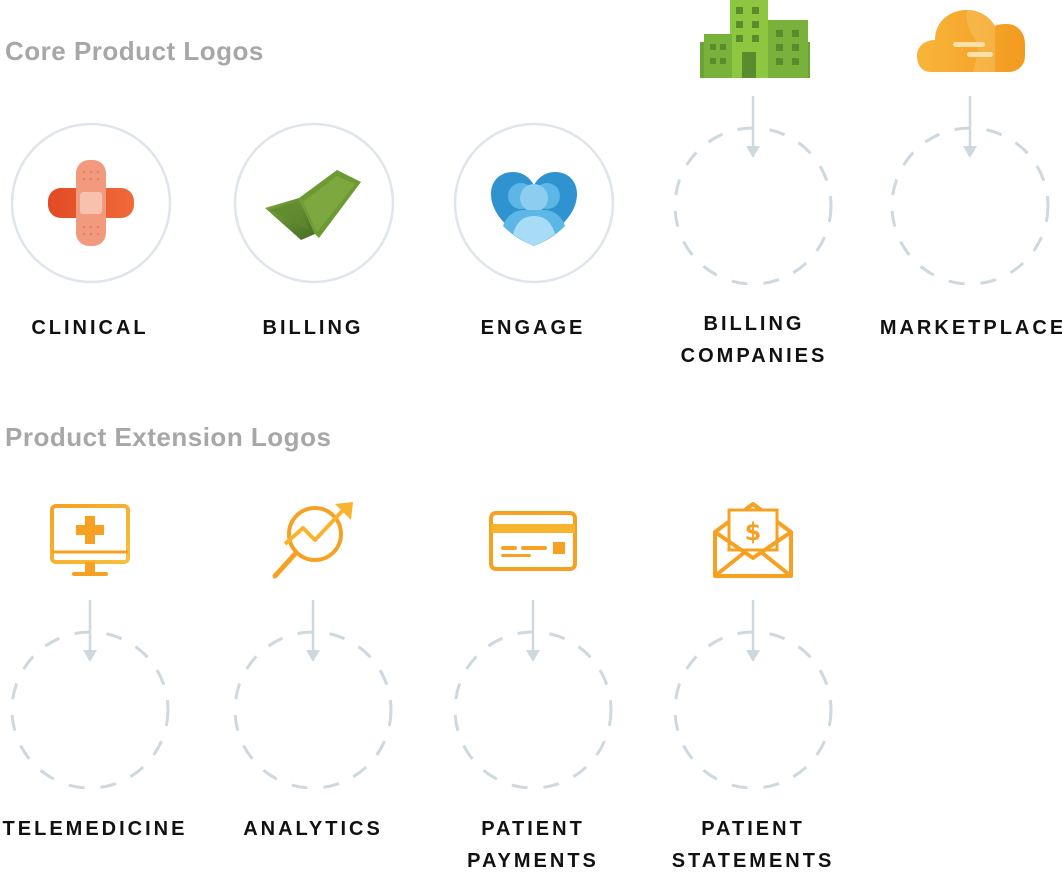  Describe the element at coordinates (312, 540) in the screenshot. I see `magnifier-trend-icon` at that location.